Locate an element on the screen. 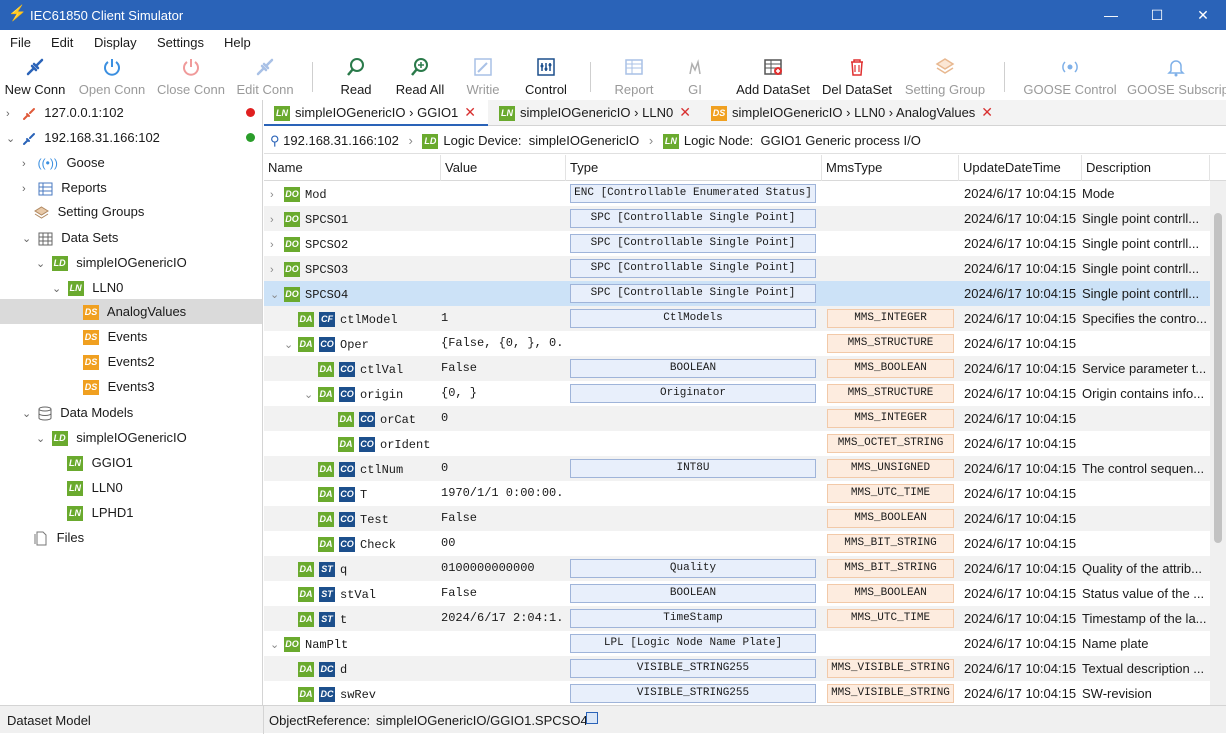  tree-setting-groups: Setting Groups is located at coordinates (89, 211).